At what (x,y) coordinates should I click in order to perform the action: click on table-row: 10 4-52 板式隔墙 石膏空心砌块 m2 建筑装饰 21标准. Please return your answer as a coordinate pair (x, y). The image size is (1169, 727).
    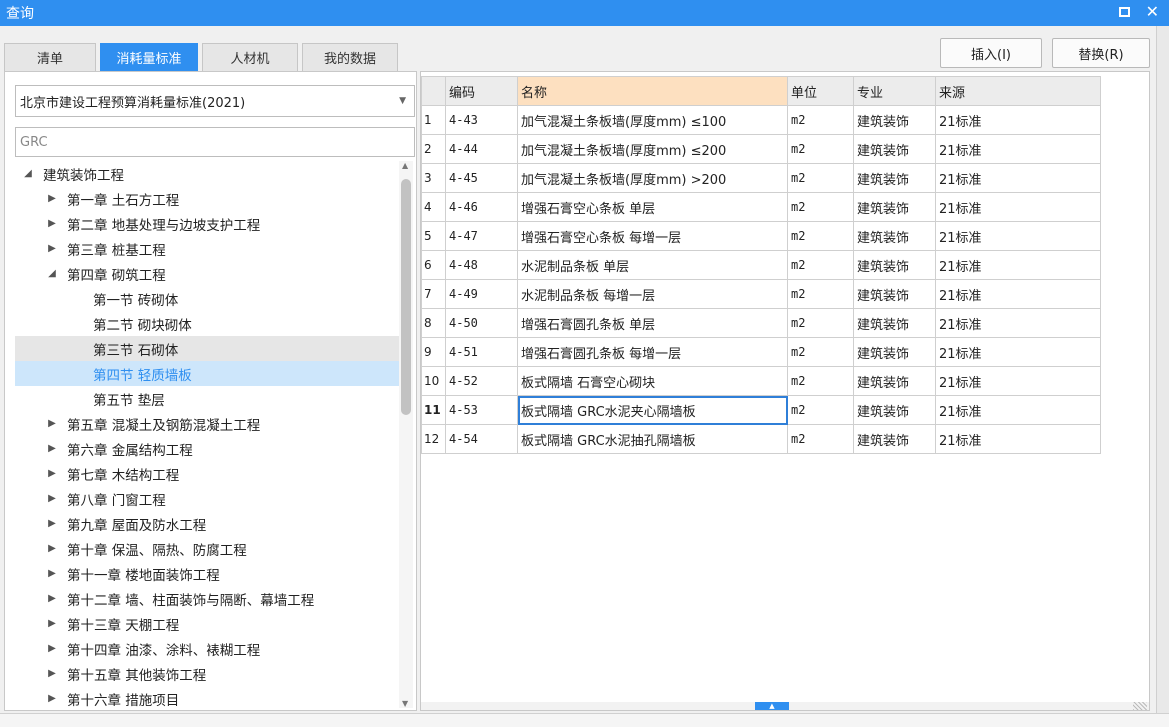
    Looking at the image, I should click on (761, 381).